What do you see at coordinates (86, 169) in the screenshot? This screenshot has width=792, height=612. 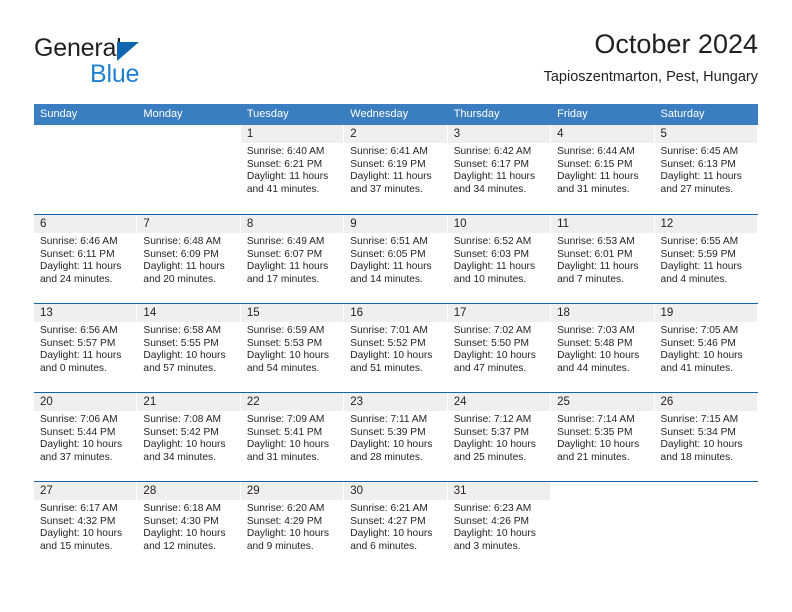 I see `calendar-day-cell-empty` at bounding box center [86, 169].